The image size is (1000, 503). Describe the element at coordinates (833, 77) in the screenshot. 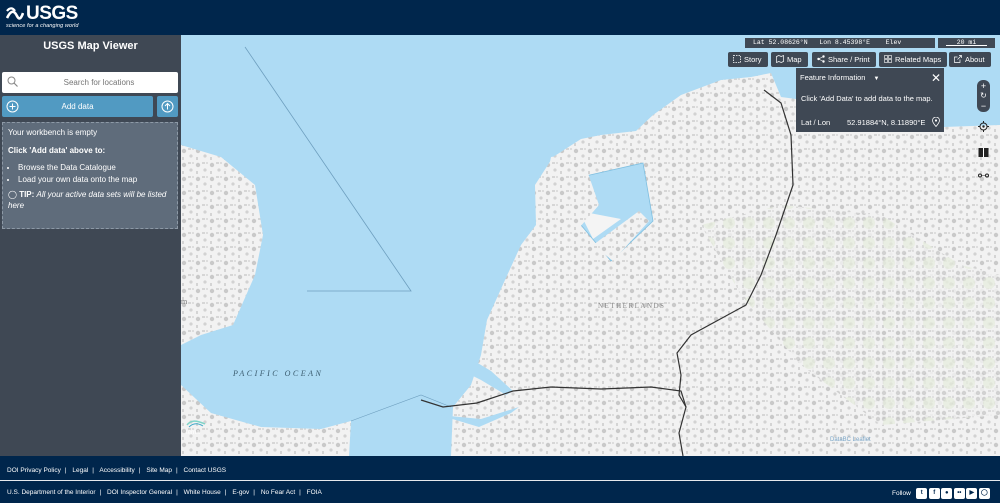

I see `feature-info-title: Feature Information` at that location.